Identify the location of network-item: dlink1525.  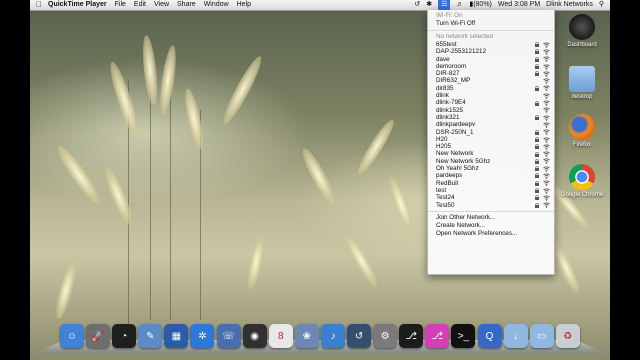
(491, 110).